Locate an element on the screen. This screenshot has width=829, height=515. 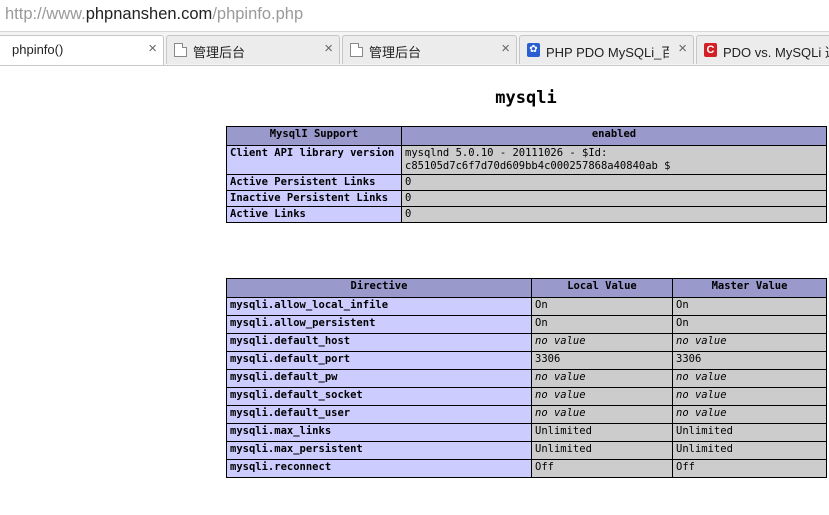
module-title: mysqli is located at coordinates (526, 98).